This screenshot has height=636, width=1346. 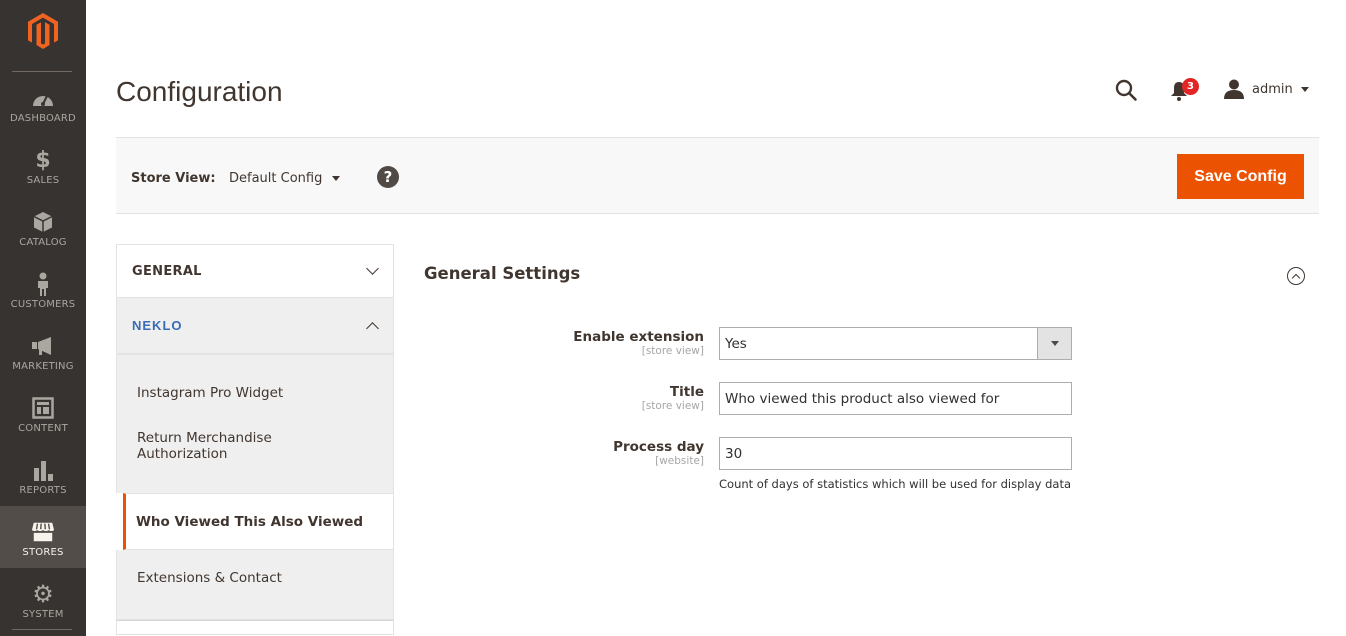 I want to click on nav-label: Stores, so click(x=43, y=552).